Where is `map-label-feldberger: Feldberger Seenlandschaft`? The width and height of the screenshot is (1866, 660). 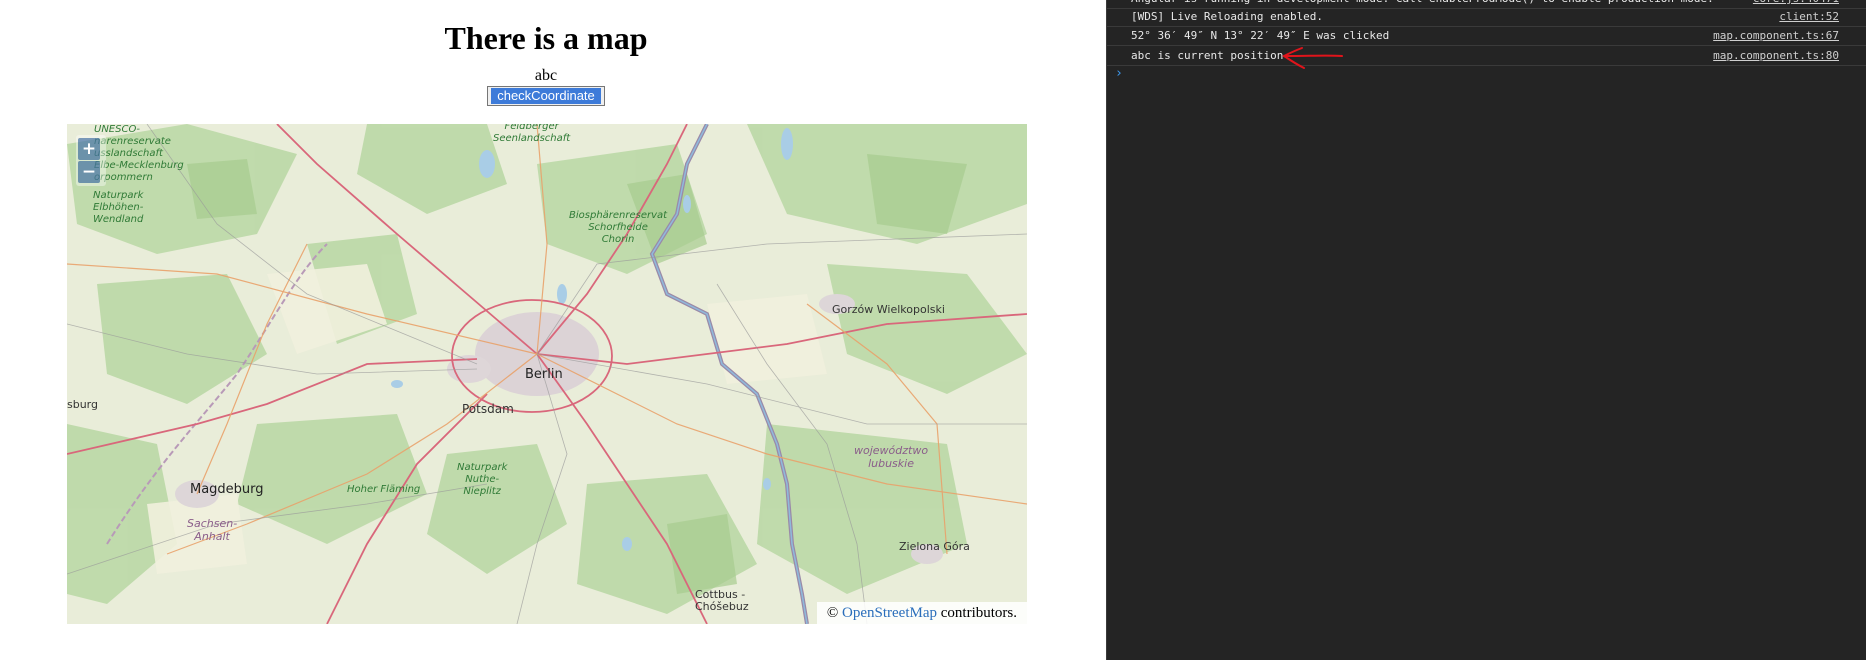
map-label-feldberger: Feldberger Seenlandschaft is located at coordinates (532, 134).